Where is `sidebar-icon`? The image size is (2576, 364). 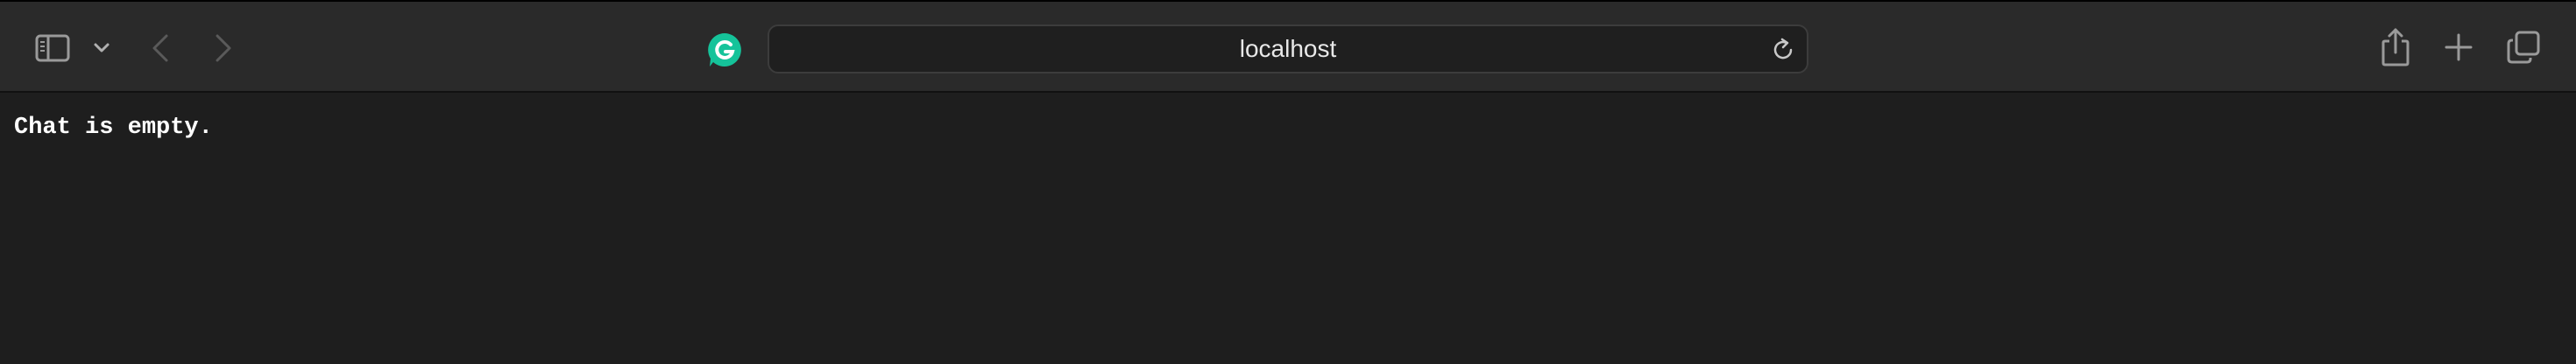
sidebar-icon is located at coordinates (52, 48).